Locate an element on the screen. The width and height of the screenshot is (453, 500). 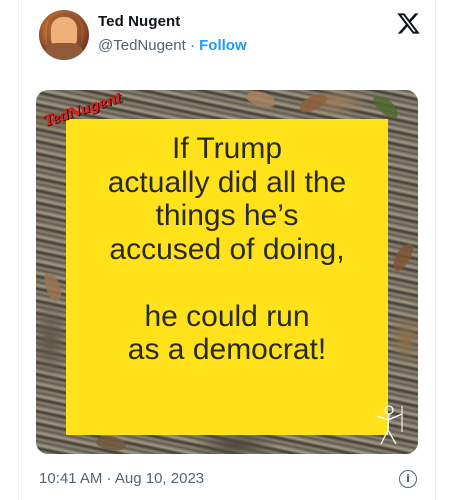
avatar is located at coordinates (64, 35).